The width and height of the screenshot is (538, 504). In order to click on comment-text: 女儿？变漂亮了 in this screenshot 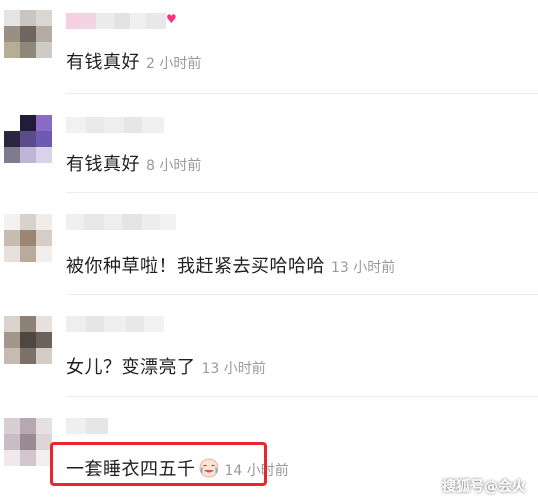, I will do `click(131, 367)`.